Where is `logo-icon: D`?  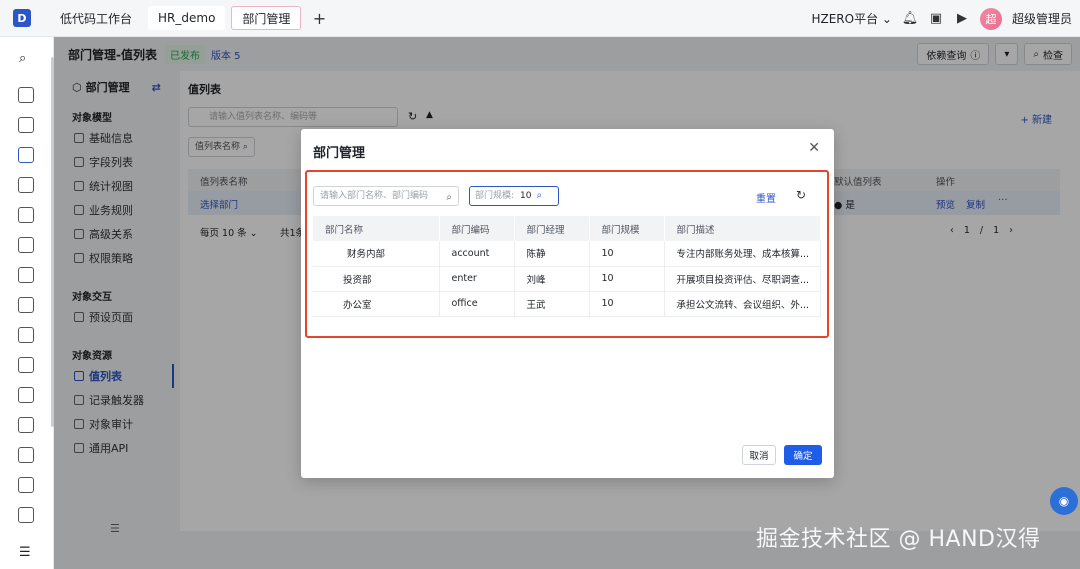 logo-icon: D is located at coordinates (22, 18).